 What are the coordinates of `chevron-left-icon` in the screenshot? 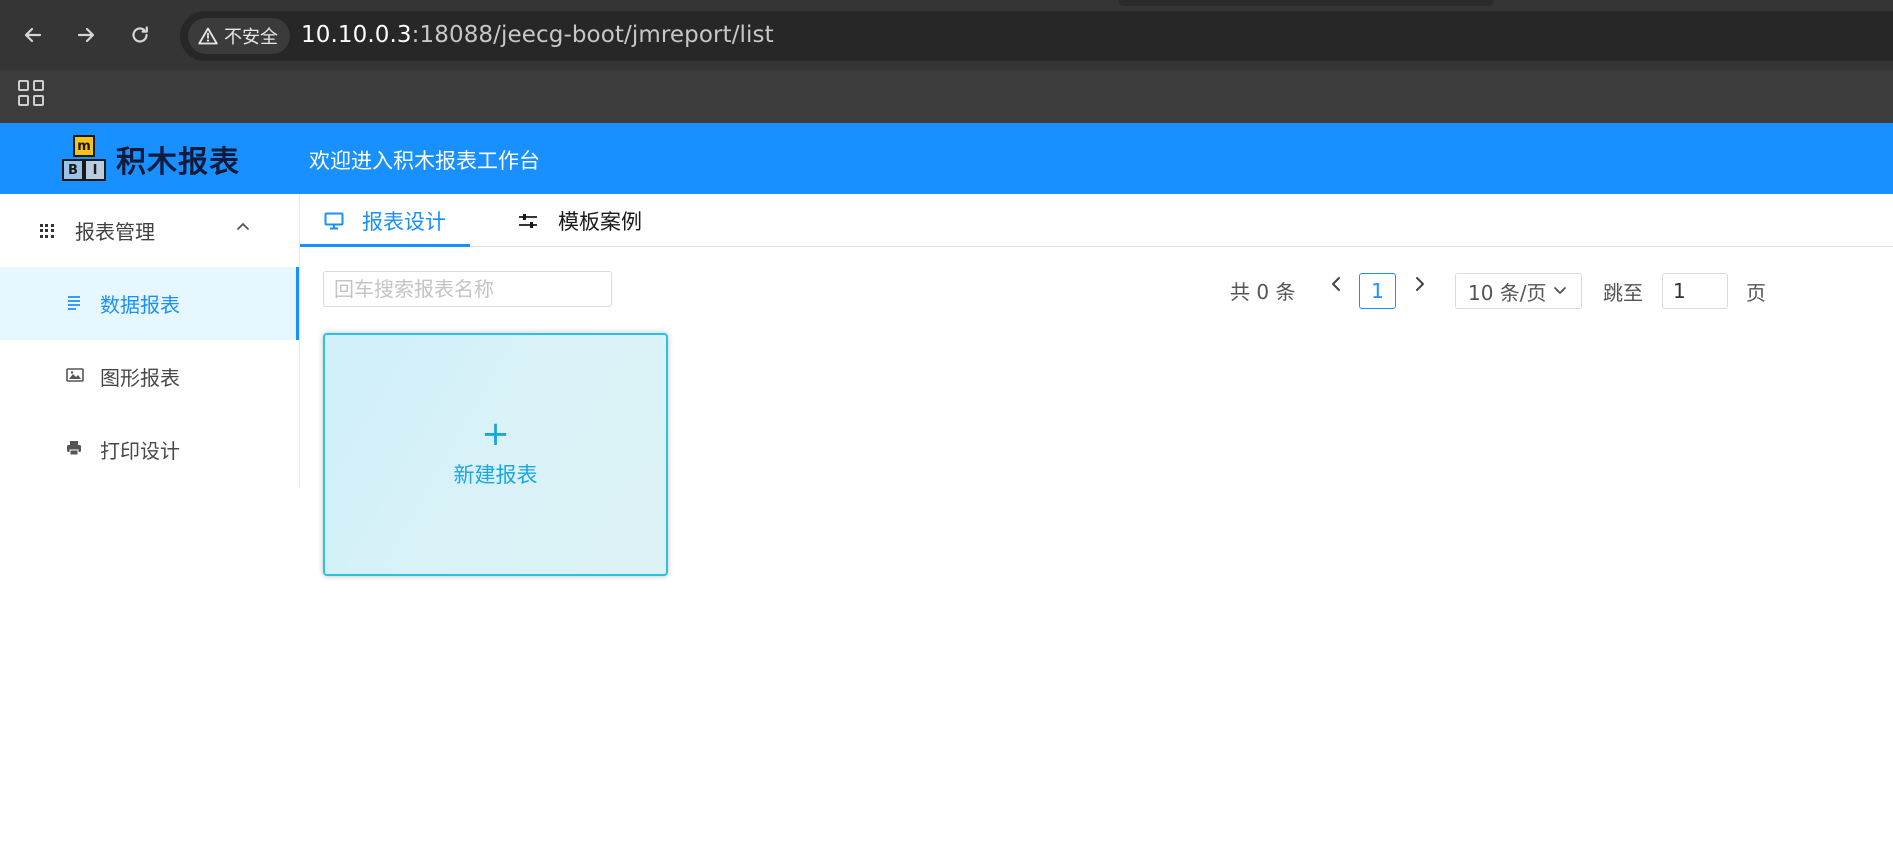 It's located at (1336, 284).